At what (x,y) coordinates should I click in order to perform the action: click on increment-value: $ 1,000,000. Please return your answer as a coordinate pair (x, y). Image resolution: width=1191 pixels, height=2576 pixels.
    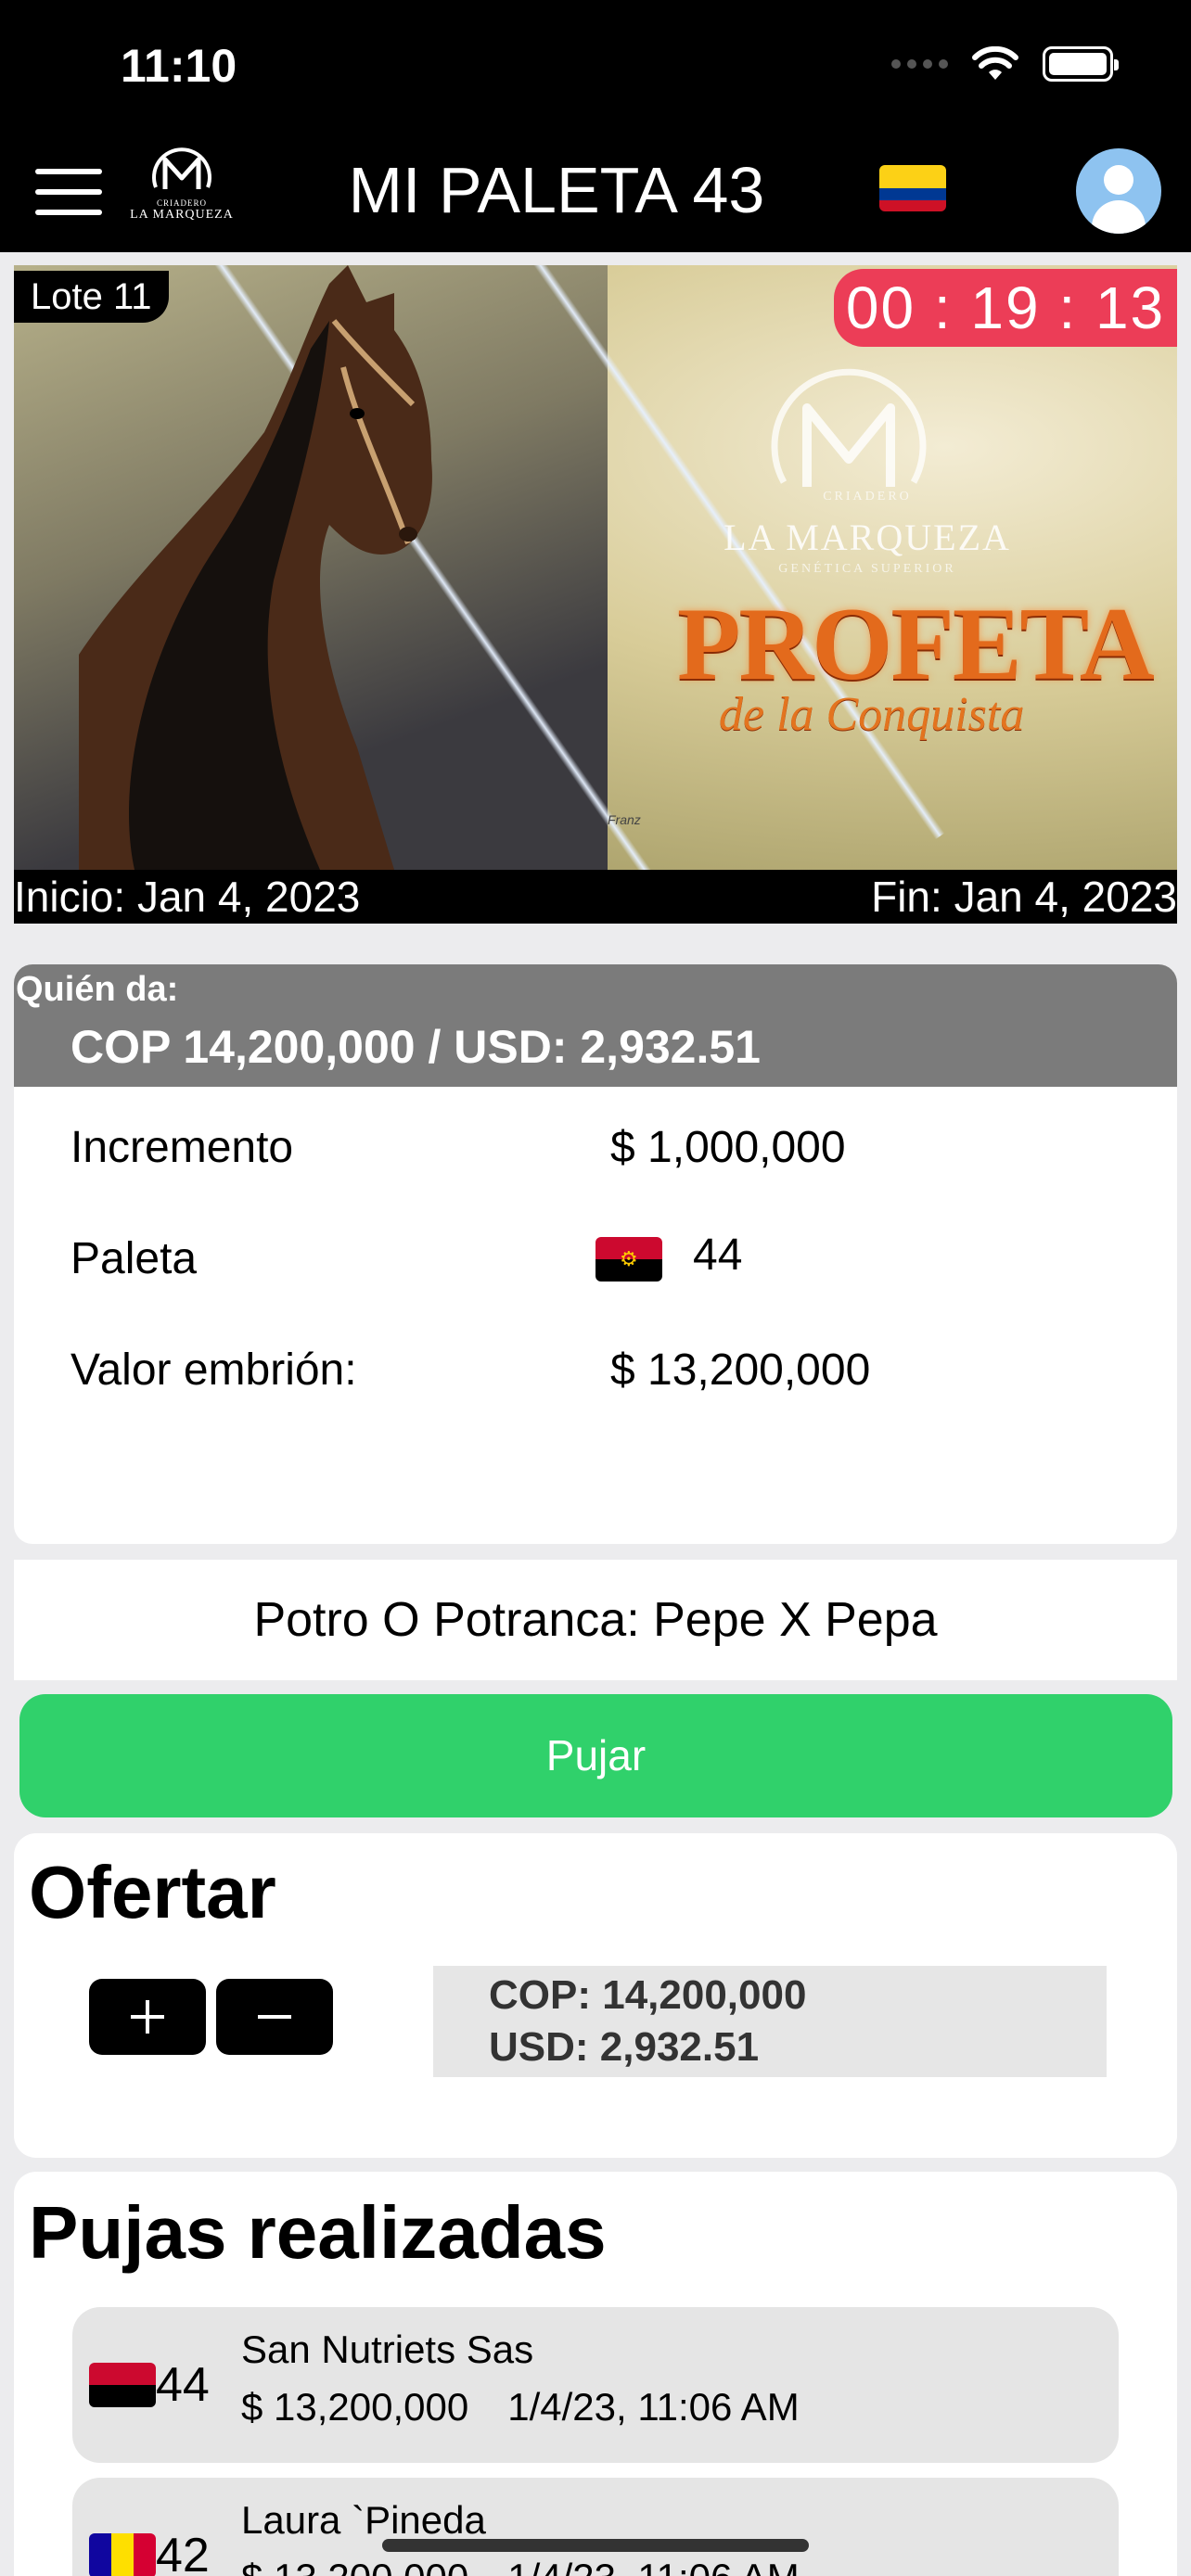
    Looking at the image, I should click on (728, 1147).